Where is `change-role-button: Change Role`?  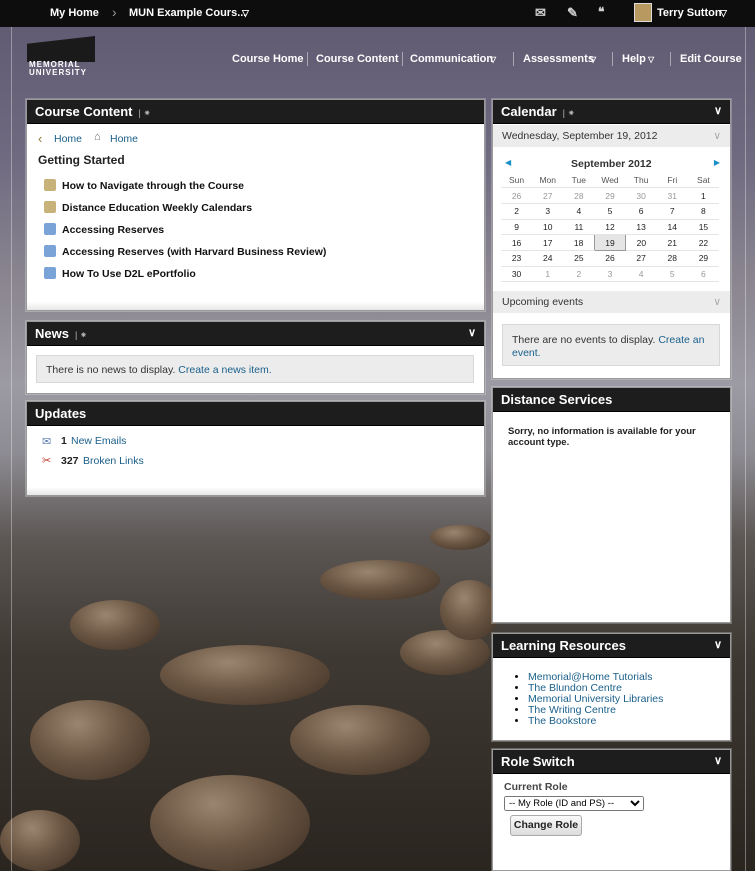
change-role-button: Change Role is located at coordinates (546, 825).